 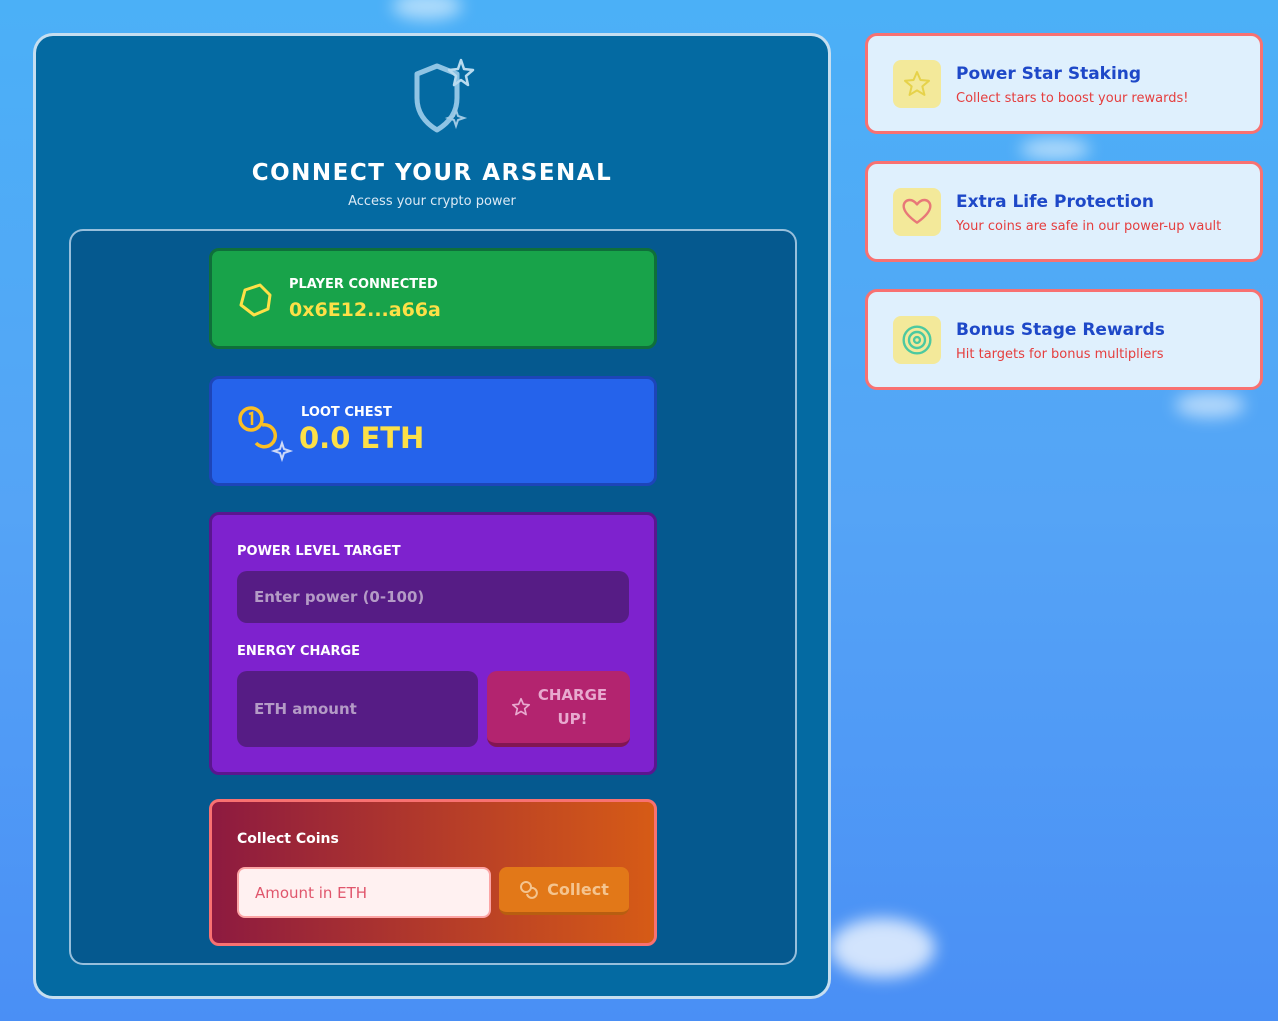 What do you see at coordinates (578, 889) in the screenshot?
I see `collect-button-label: Collect` at bounding box center [578, 889].